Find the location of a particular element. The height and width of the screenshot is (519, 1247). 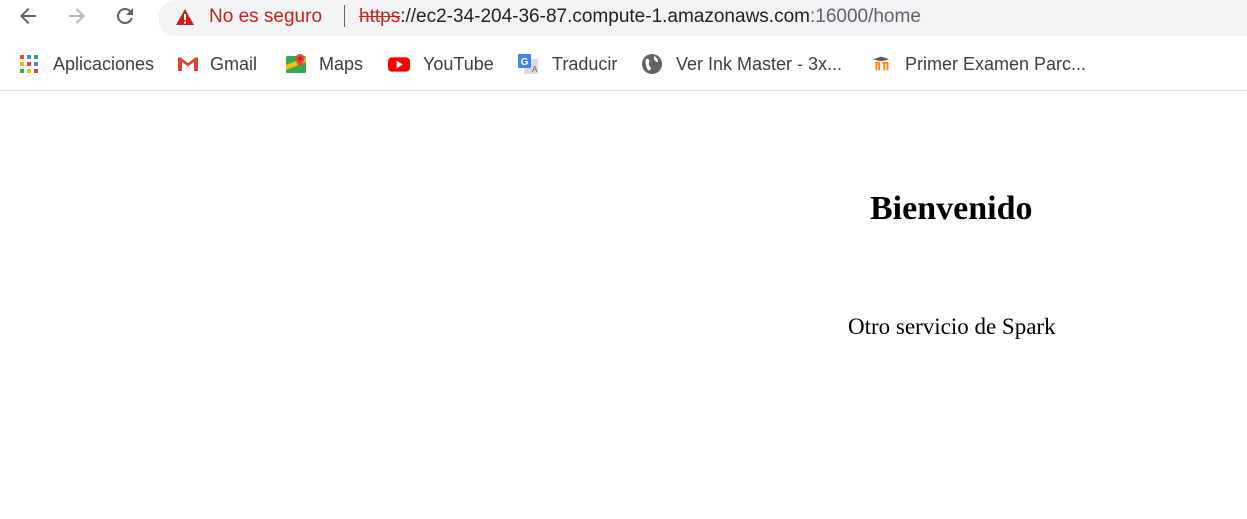

gmail-icon is located at coordinates (188, 64).